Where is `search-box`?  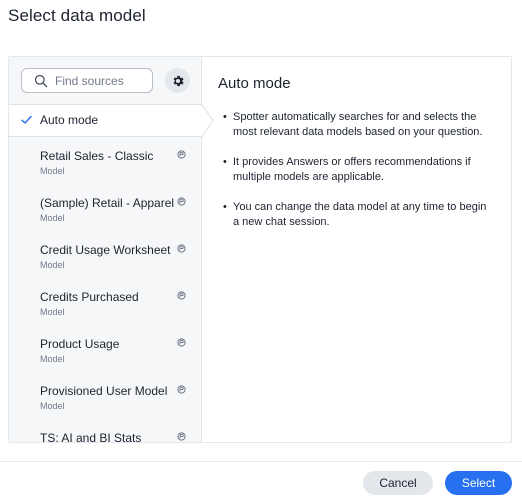
search-box is located at coordinates (87, 80).